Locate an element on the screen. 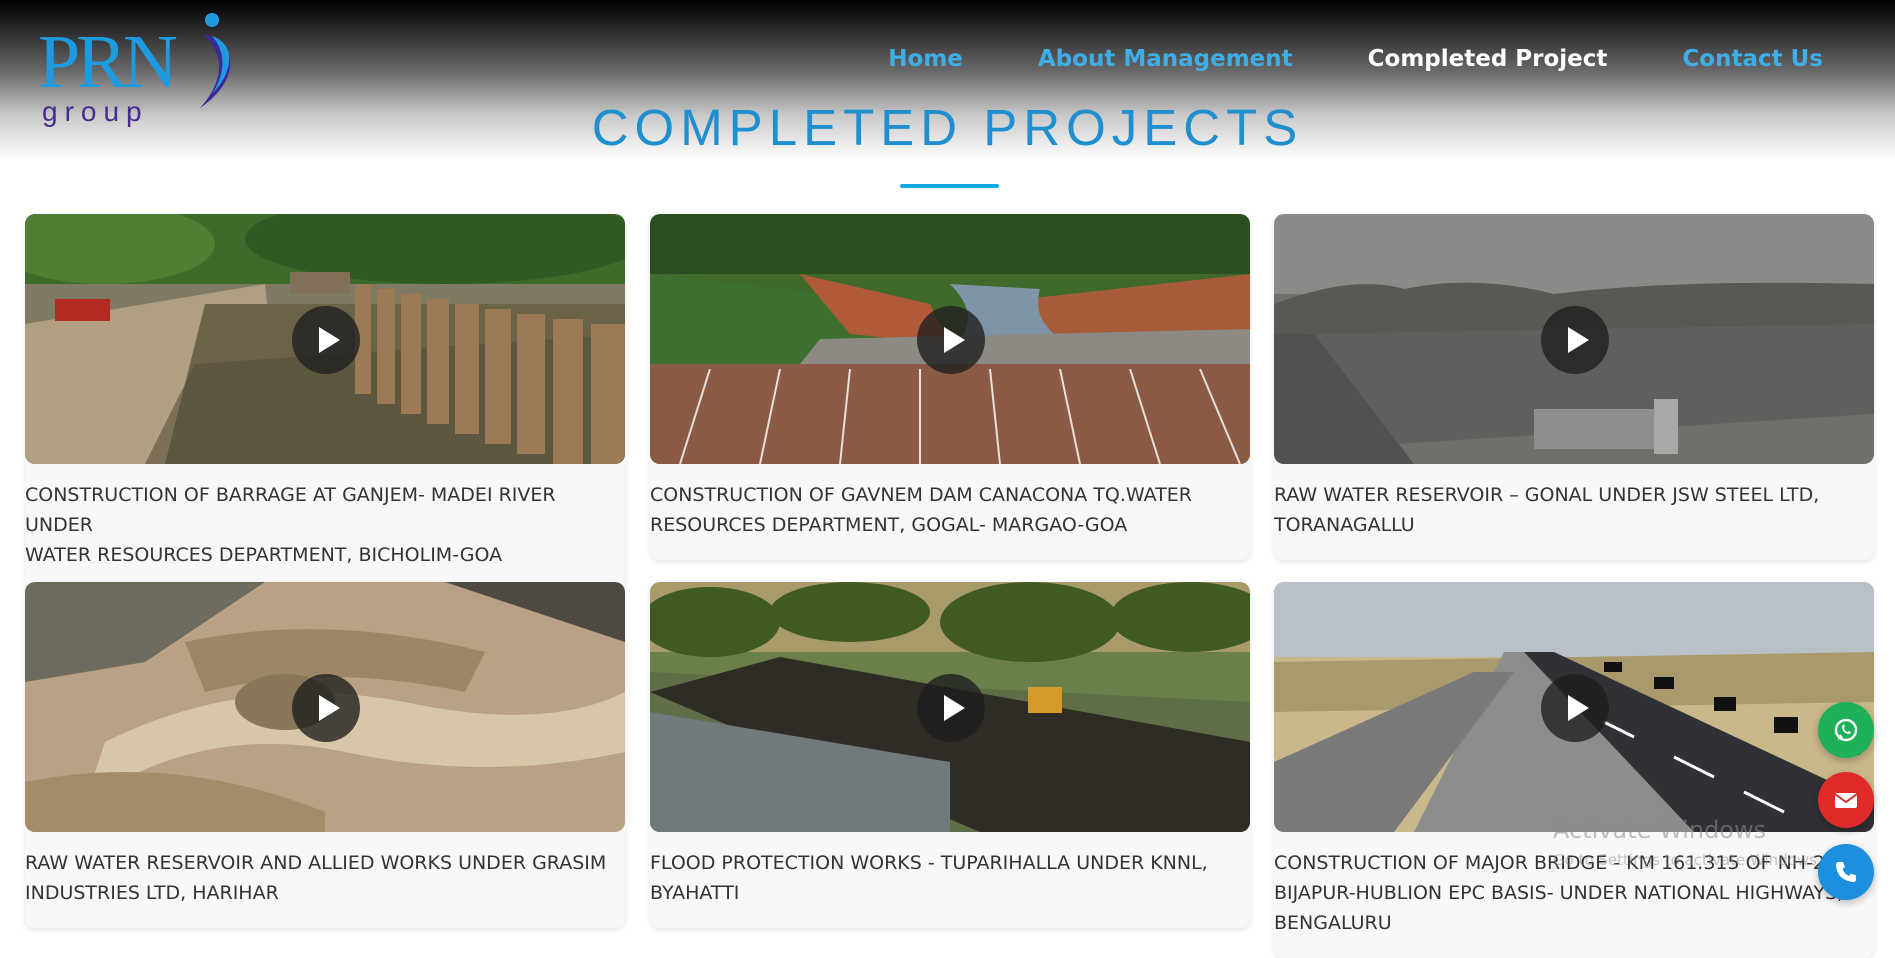 This screenshot has height=958, width=1895. phone-icon is located at coordinates (1846, 872).